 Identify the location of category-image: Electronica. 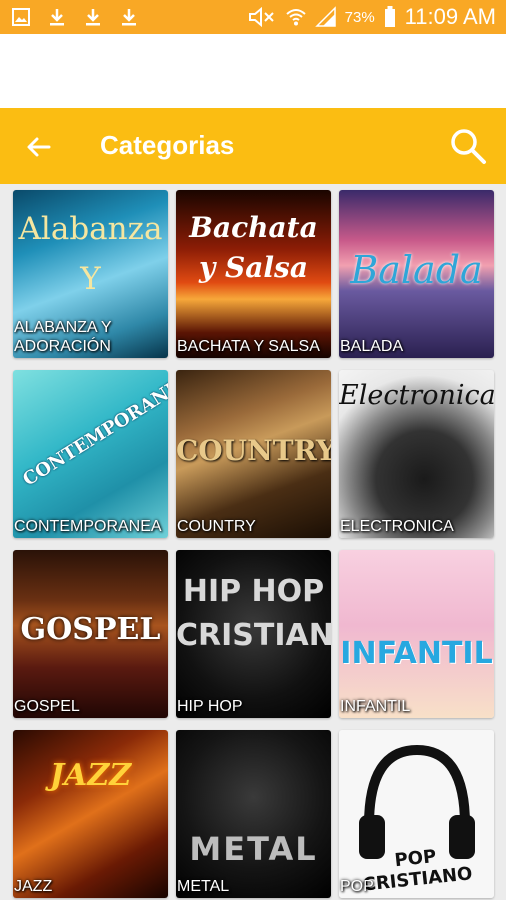
(416, 454).